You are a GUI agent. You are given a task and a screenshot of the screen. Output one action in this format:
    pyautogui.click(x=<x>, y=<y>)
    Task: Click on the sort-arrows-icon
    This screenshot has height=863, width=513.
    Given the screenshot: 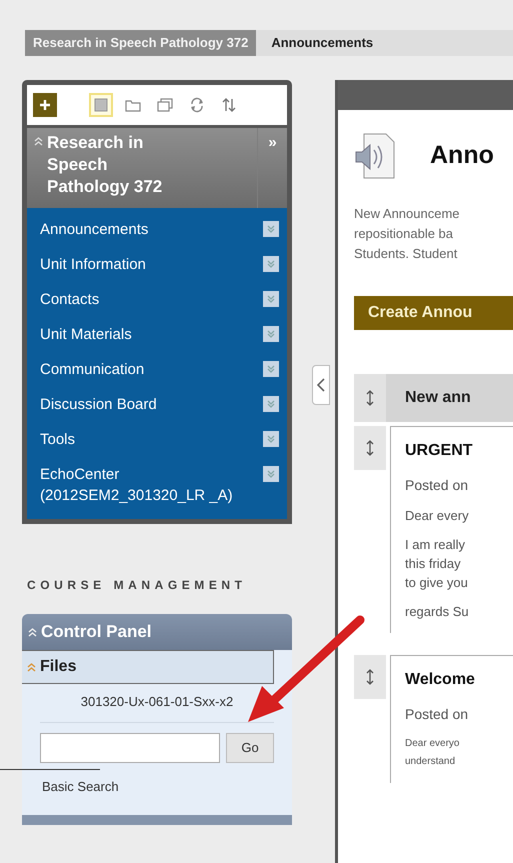 What is the action you would take?
    pyautogui.click(x=229, y=105)
    